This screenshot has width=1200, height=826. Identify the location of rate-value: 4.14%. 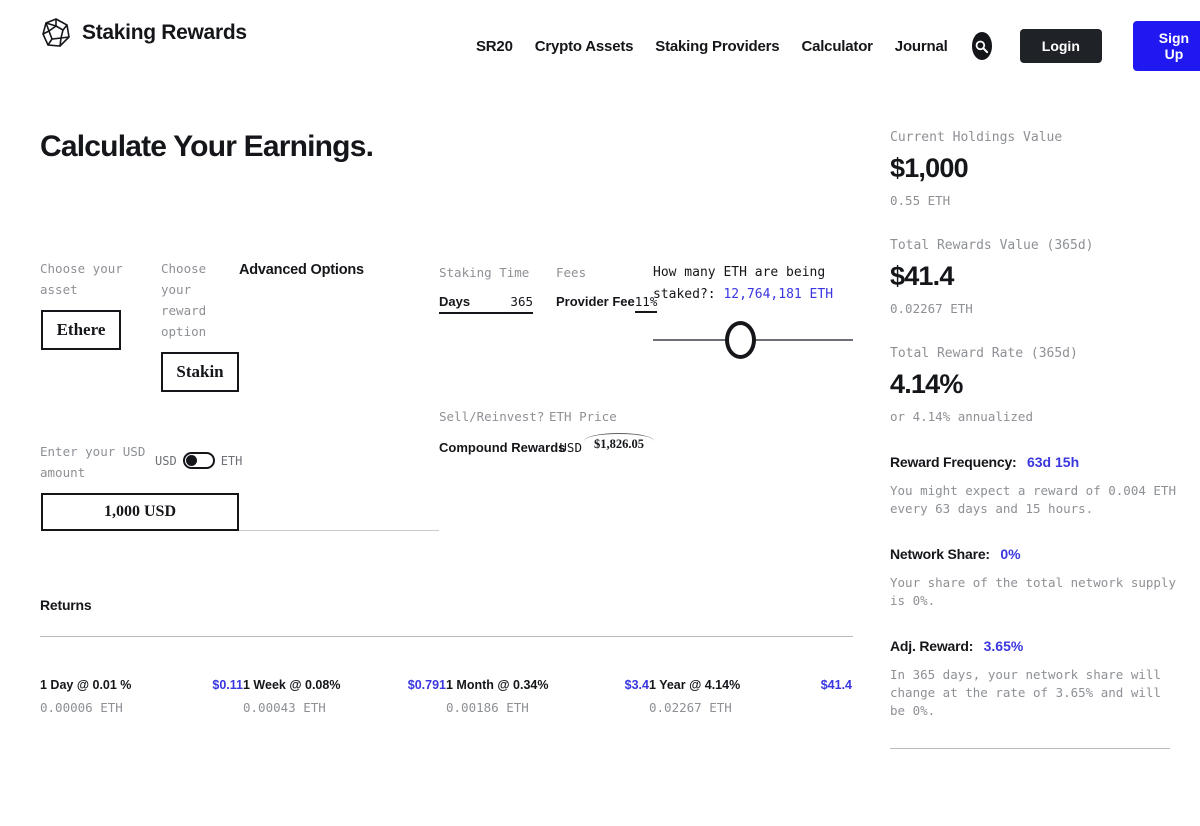
(926, 384).